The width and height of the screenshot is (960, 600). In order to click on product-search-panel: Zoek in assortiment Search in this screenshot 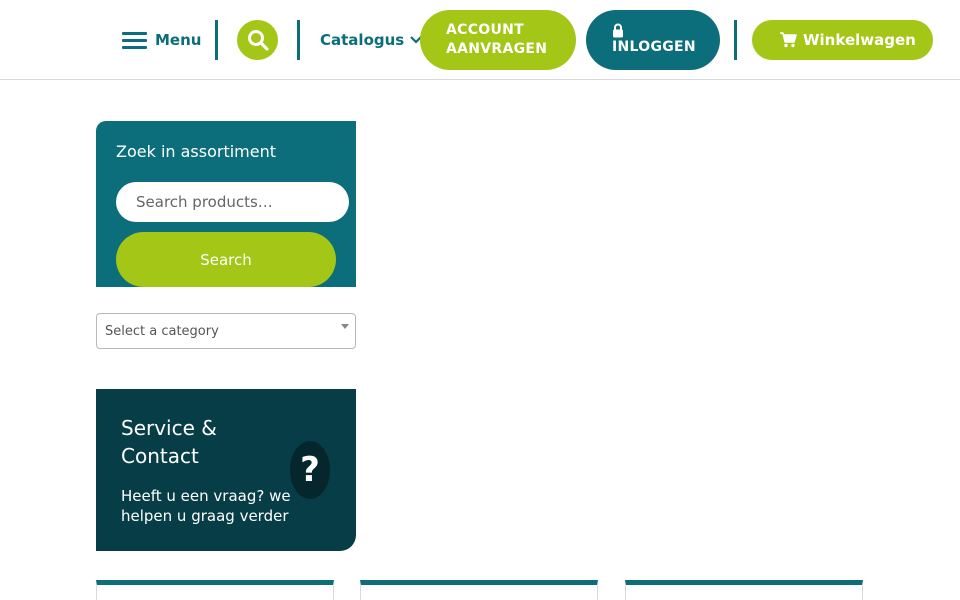, I will do `click(226, 204)`.